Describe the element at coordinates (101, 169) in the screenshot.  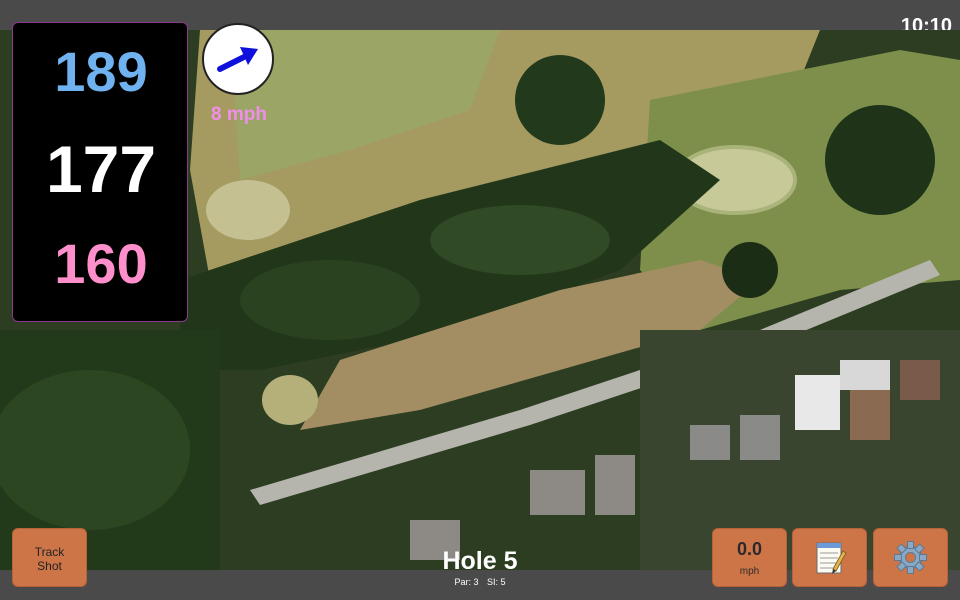
I see `middle-yardage: 177` at that location.